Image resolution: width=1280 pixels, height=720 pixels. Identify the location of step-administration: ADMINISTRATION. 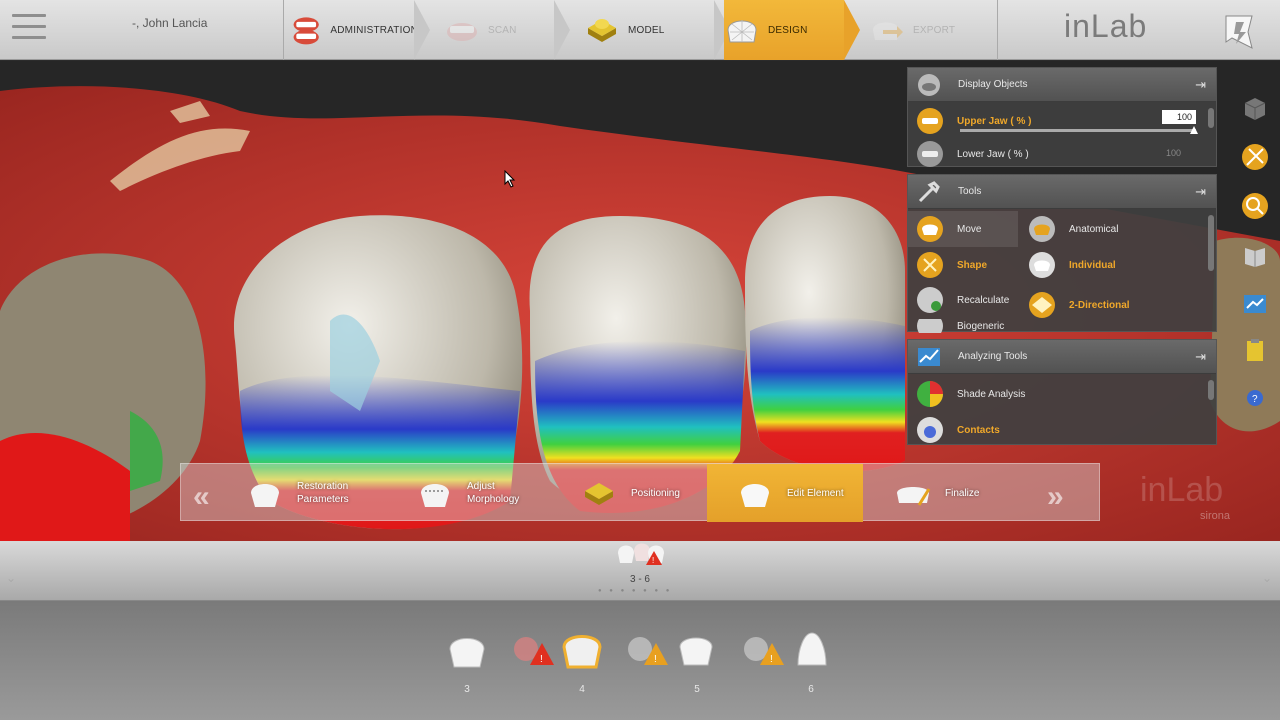
(354, 30).